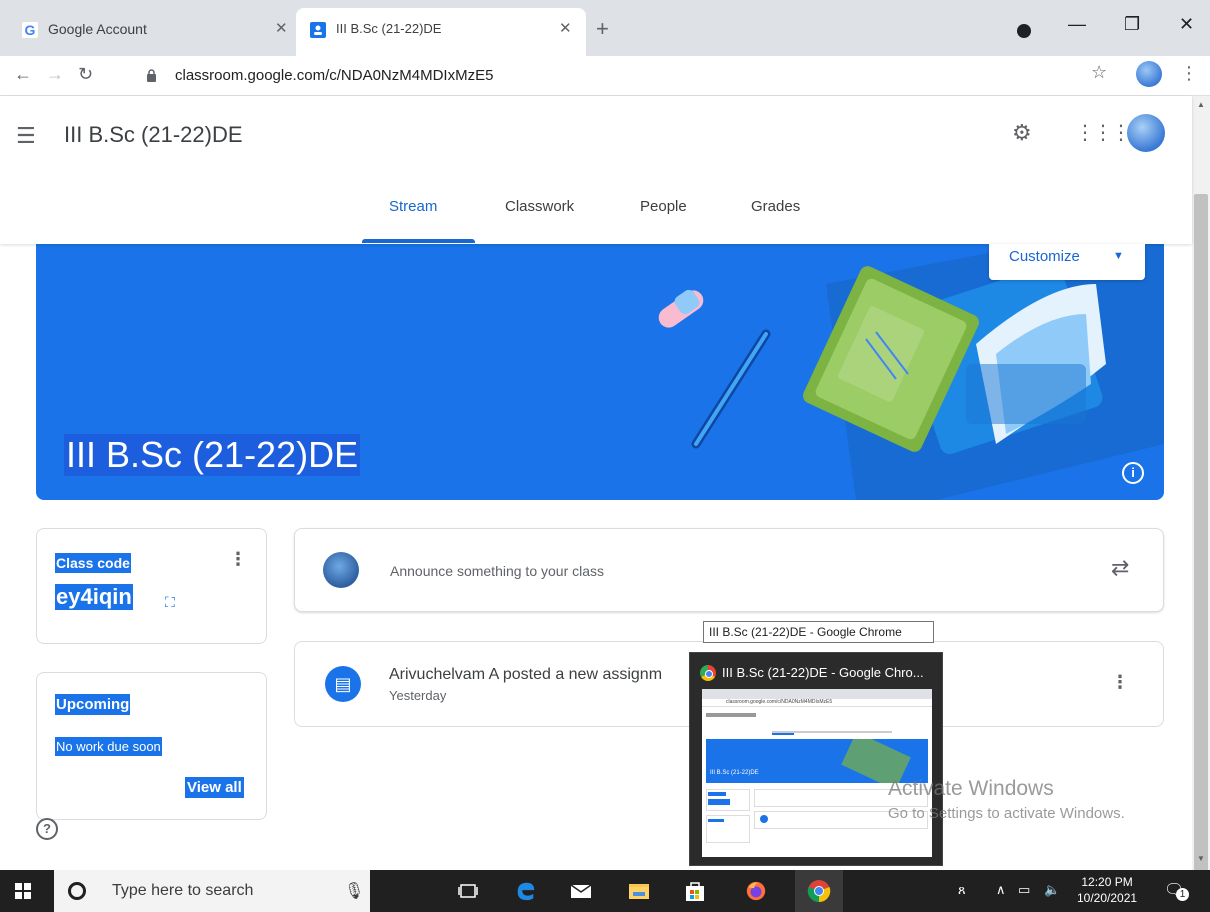  Describe the element at coordinates (497, 571) in the screenshot. I see `announce-input: Announce something to your class` at that location.